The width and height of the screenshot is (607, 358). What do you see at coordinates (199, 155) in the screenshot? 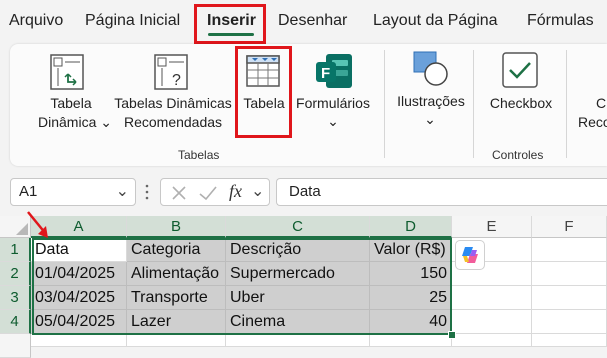
I see `group-label-tabelas: Tabelas` at bounding box center [199, 155].